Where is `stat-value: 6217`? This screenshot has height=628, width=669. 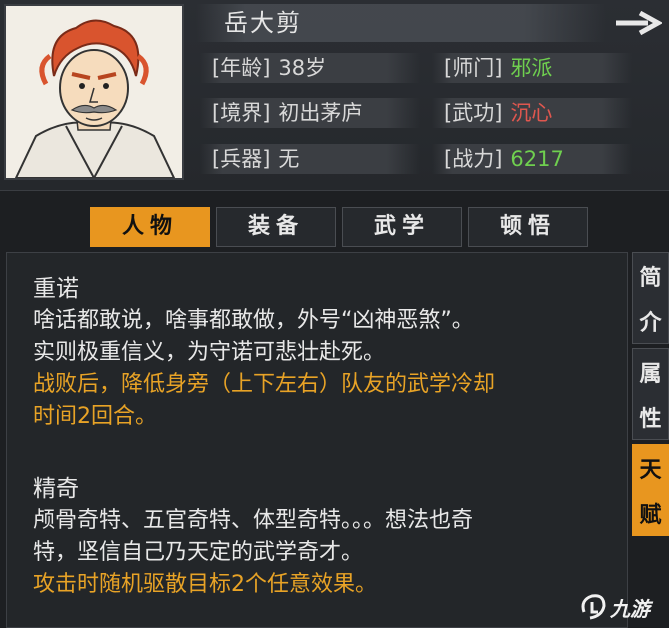
stat-value: 6217 is located at coordinates (537, 159).